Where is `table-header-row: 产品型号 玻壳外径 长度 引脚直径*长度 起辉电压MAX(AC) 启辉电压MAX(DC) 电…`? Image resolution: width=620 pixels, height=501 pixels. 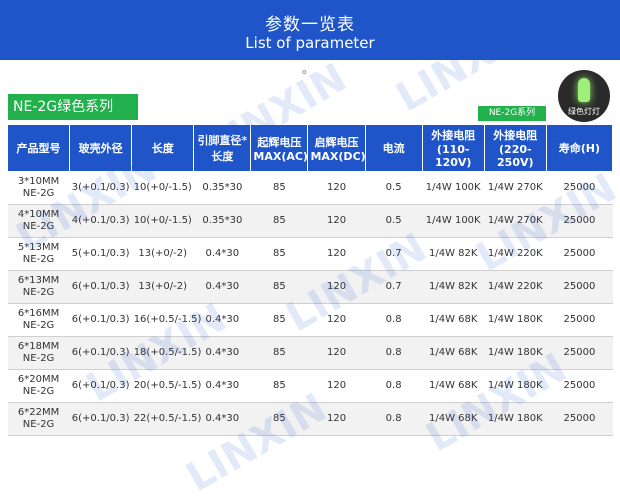
table-header-row: 产品型号 玻壳外径 长度 引脚直径*长度 起辉电压MAX(AC) 启辉电压MAX(DC) 电… is located at coordinates (310, 148).